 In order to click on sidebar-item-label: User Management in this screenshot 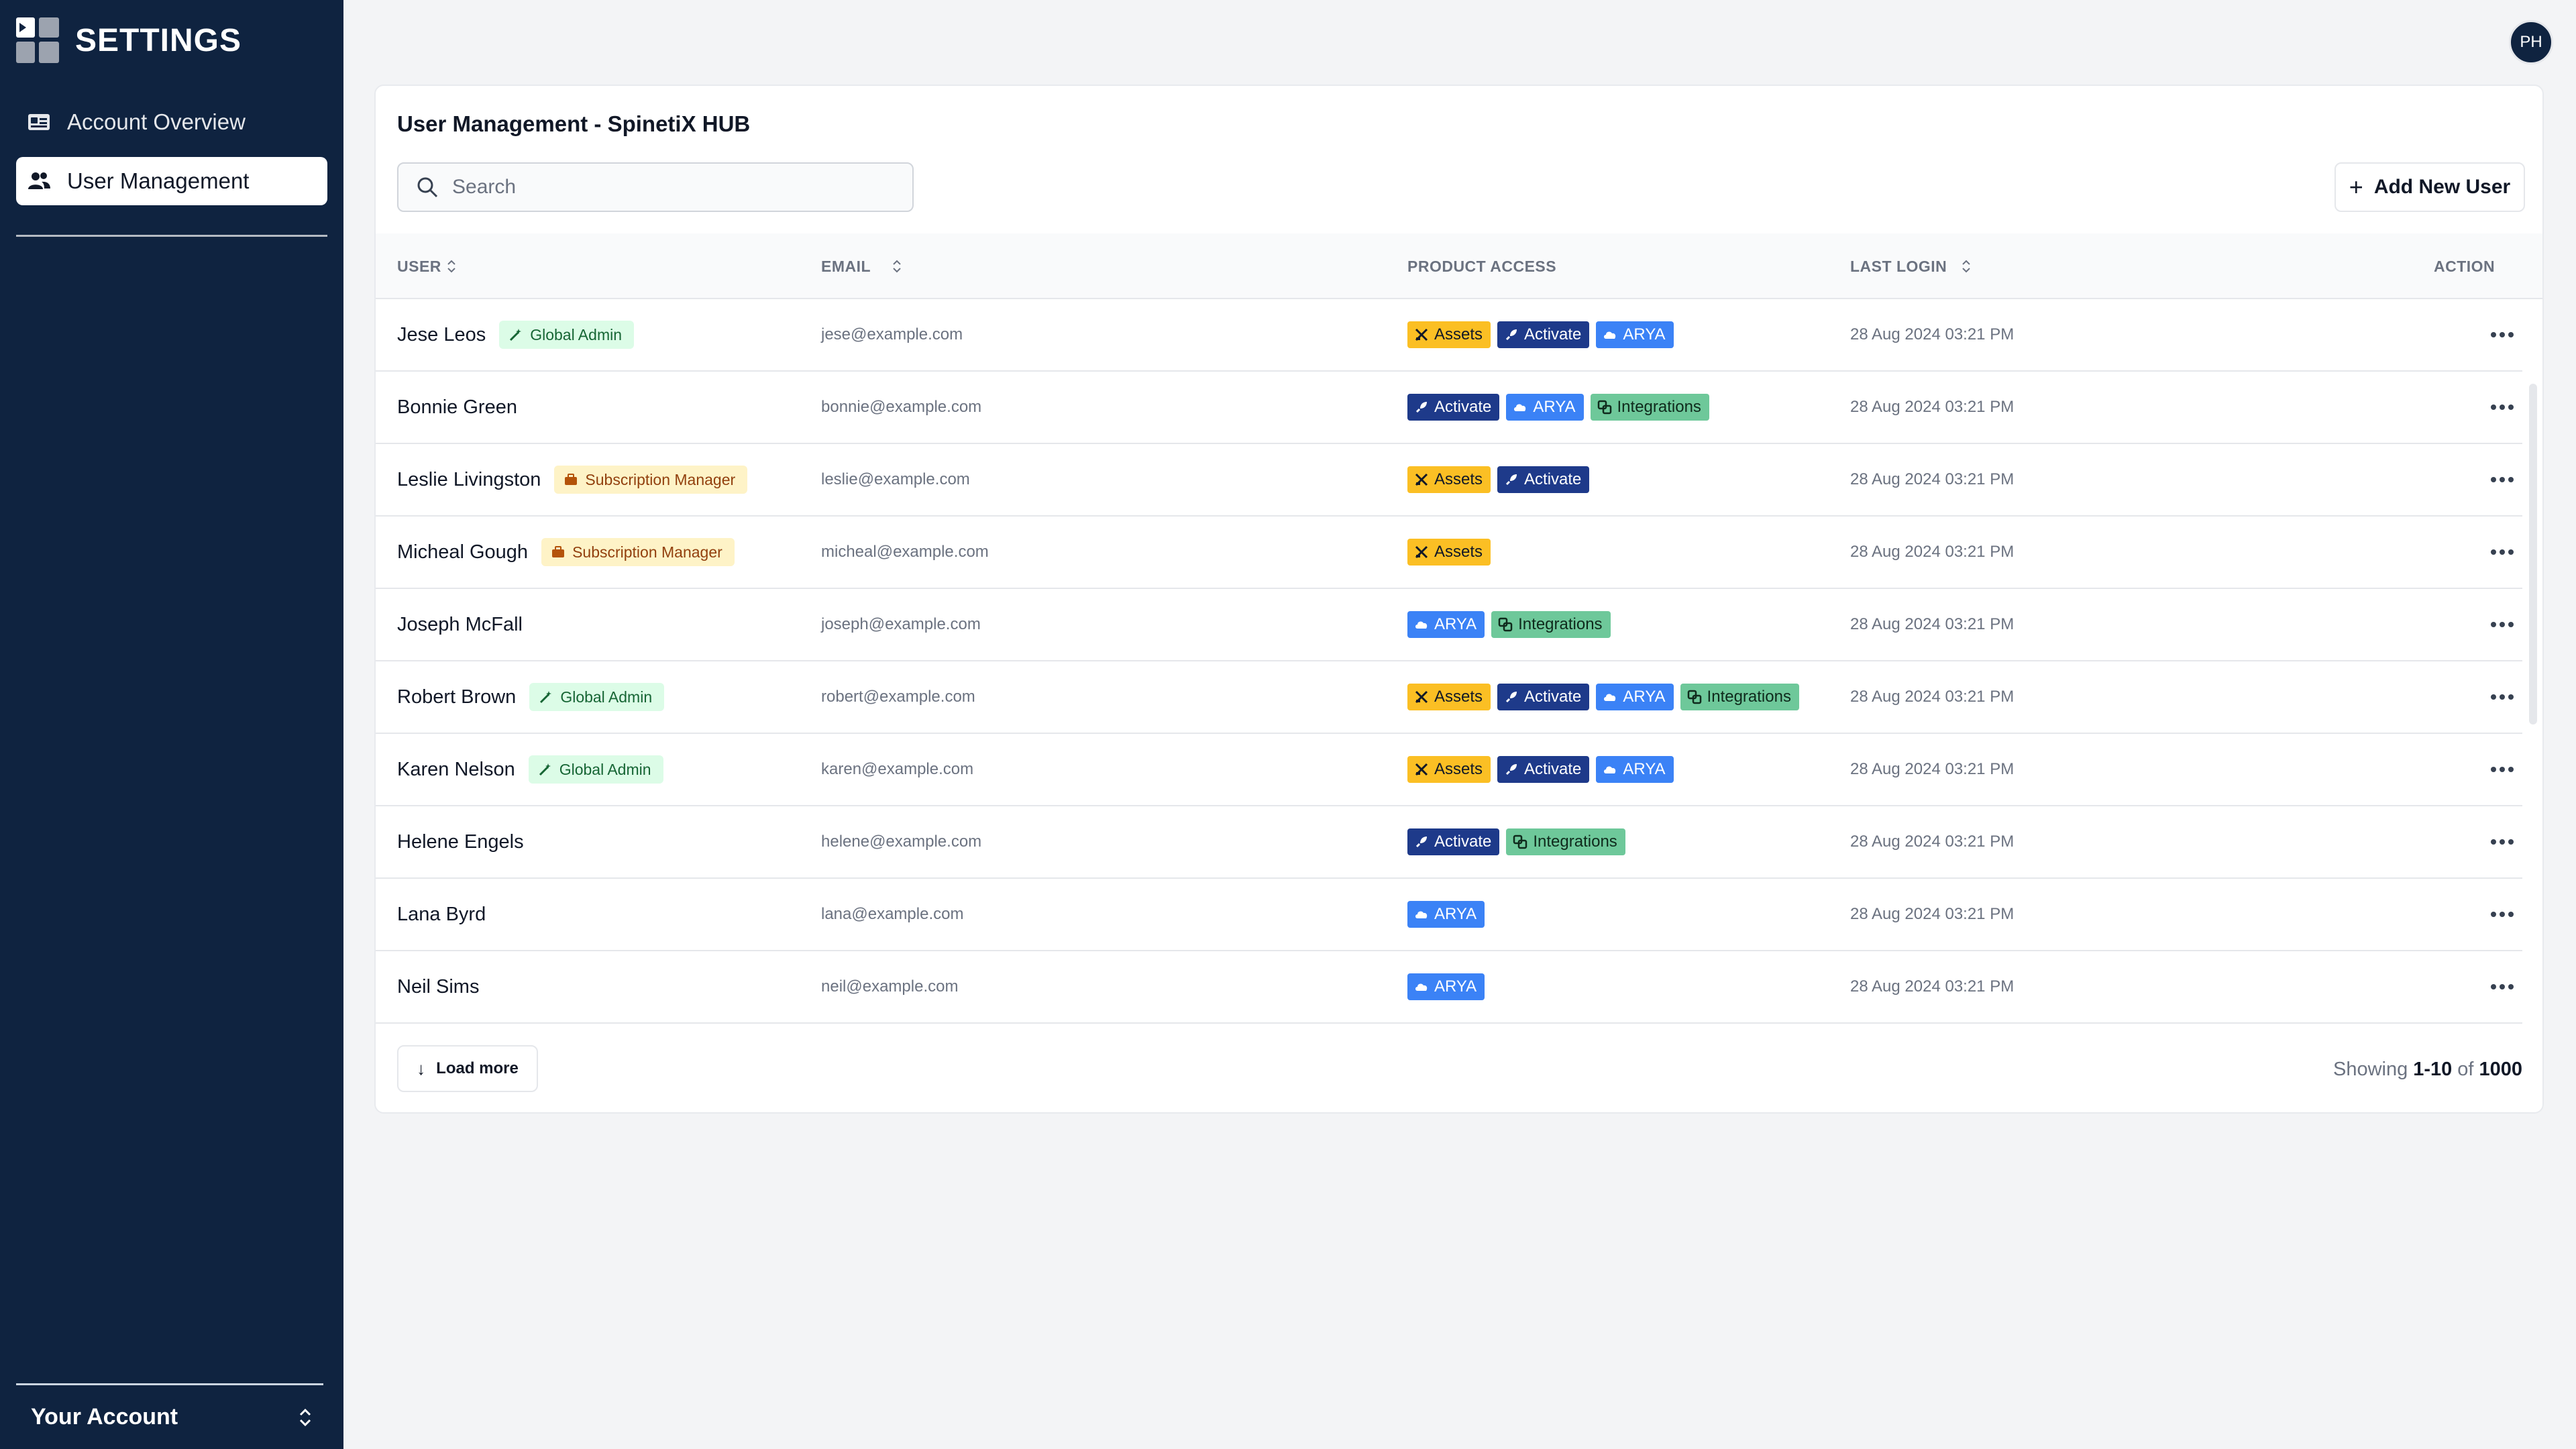, I will do `click(158, 180)`.